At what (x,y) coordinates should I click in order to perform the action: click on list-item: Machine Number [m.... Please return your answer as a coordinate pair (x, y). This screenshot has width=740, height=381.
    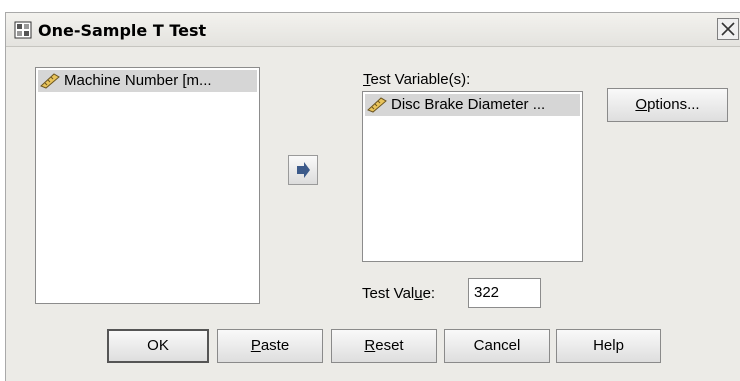
    Looking at the image, I should click on (147, 81).